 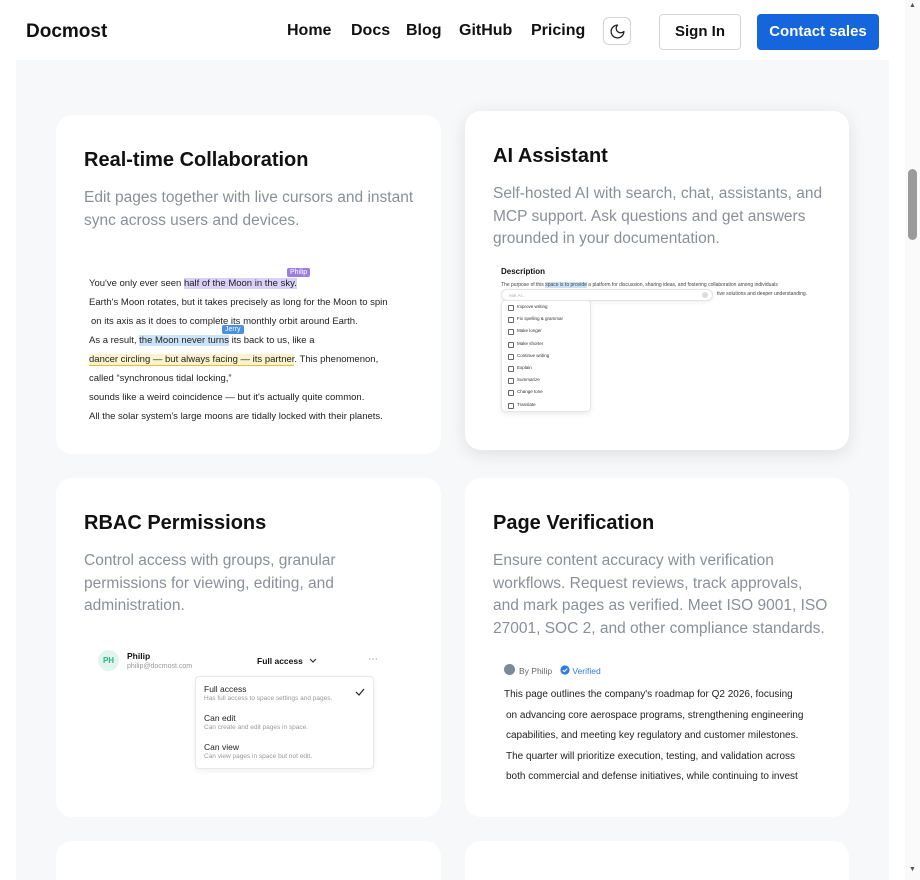 What do you see at coordinates (574, 523) in the screenshot?
I see `card-title: Page Verification` at bounding box center [574, 523].